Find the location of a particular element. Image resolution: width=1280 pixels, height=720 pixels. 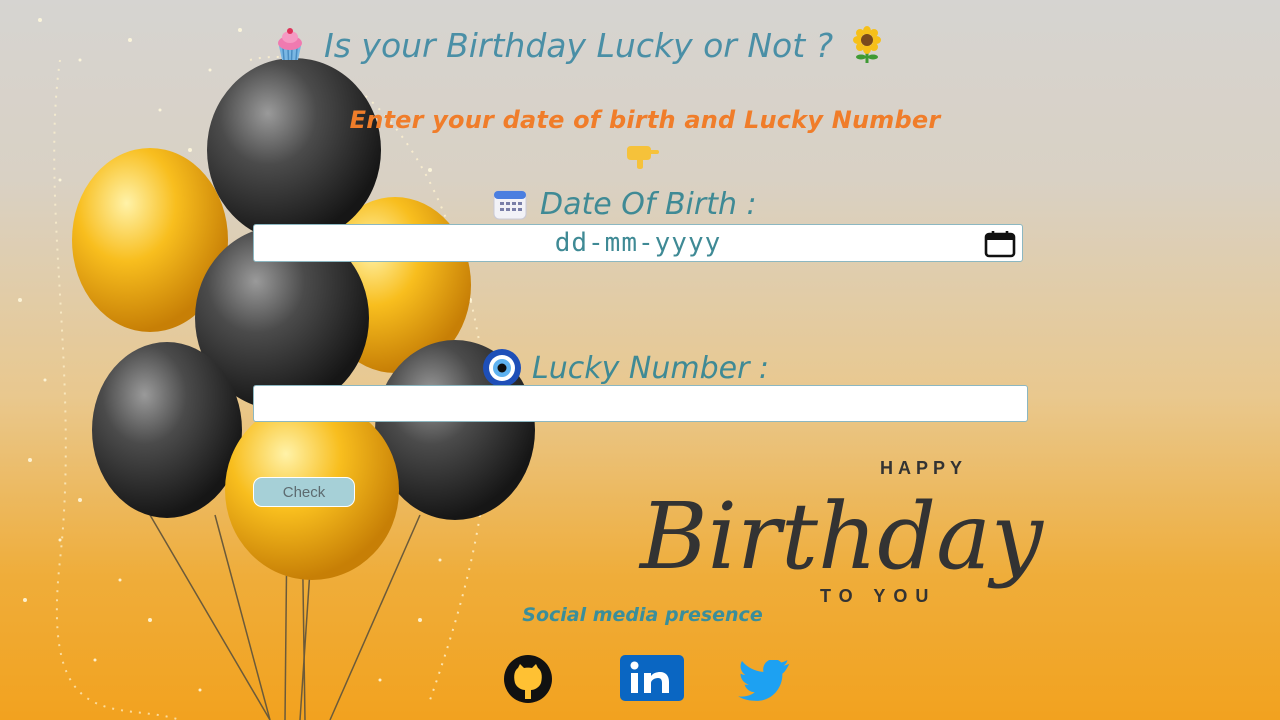

title-text: Is your Birthday Lucky or Not ? is located at coordinates (579, 45).